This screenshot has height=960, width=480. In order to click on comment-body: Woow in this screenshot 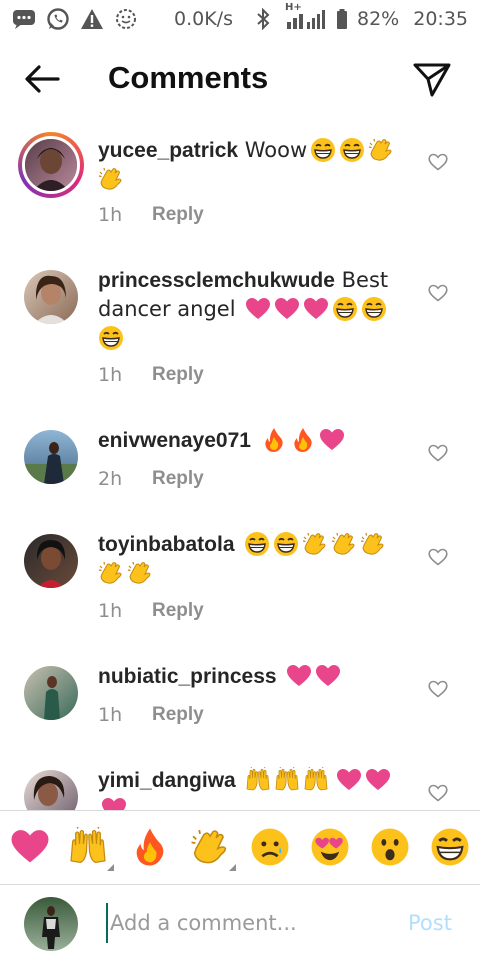, I will do `click(273, 150)`.